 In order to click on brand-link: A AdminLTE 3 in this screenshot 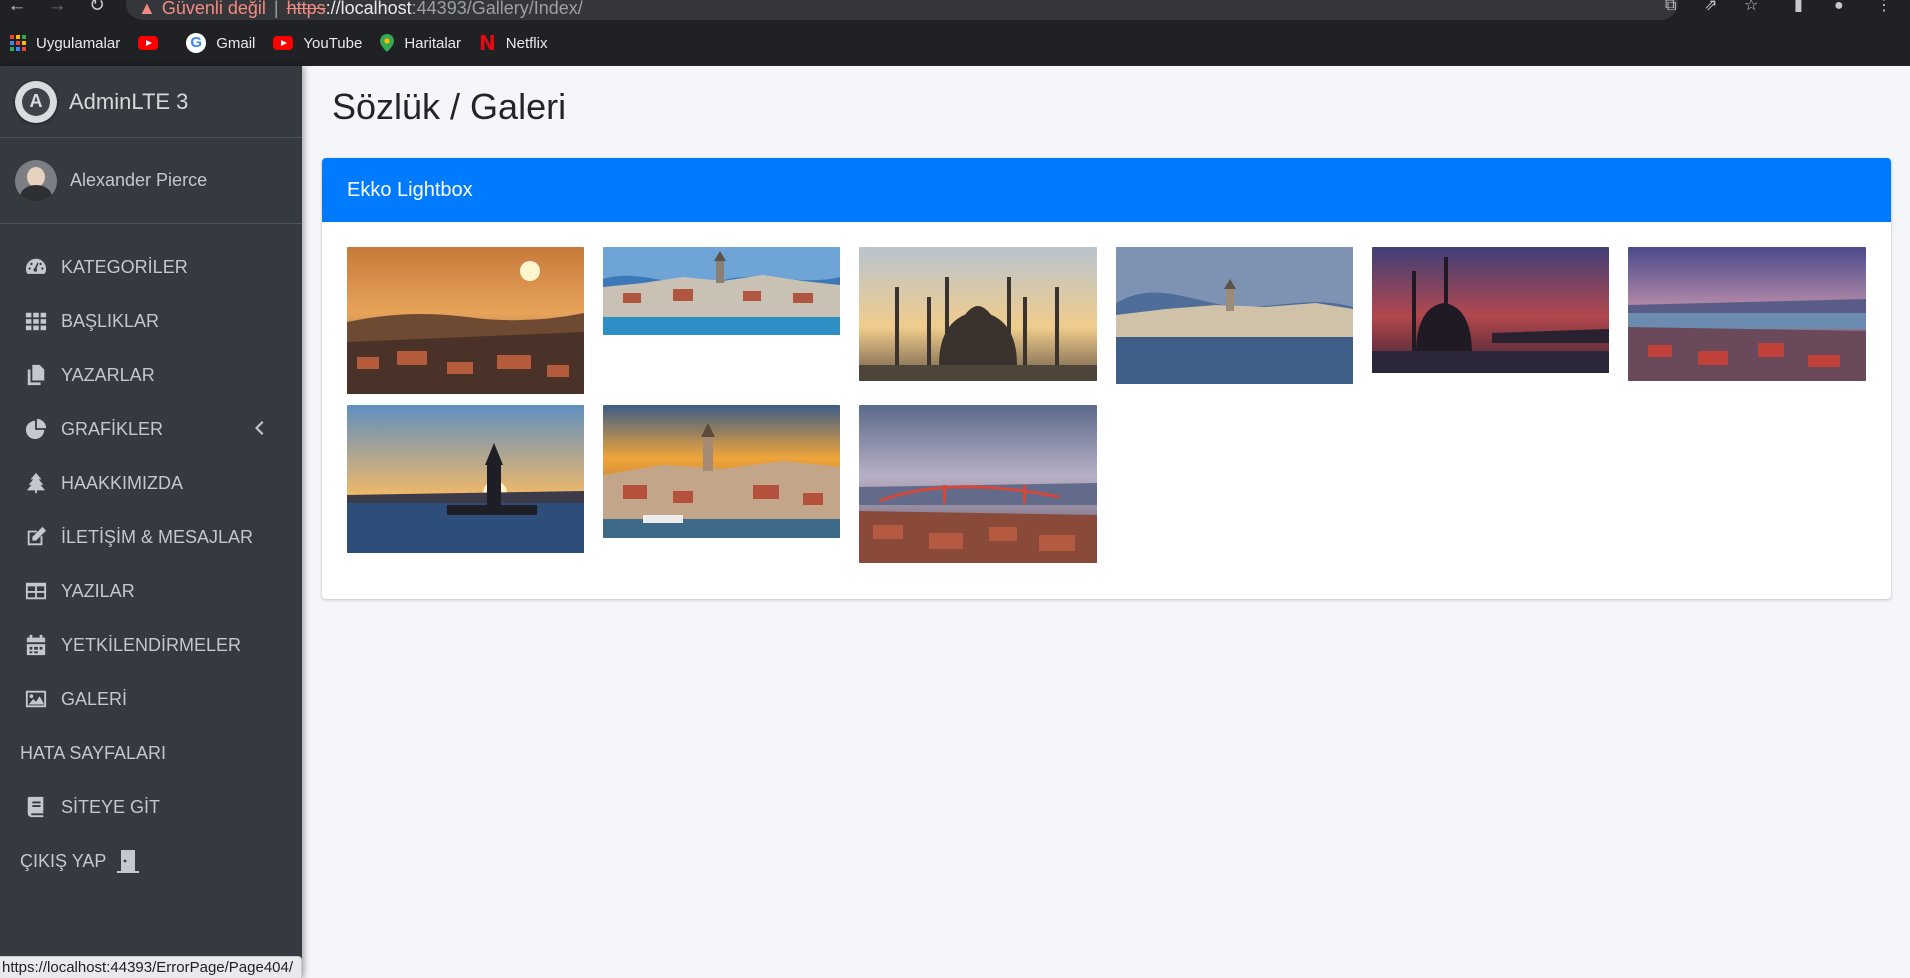, I will do `click(151, 102)`.